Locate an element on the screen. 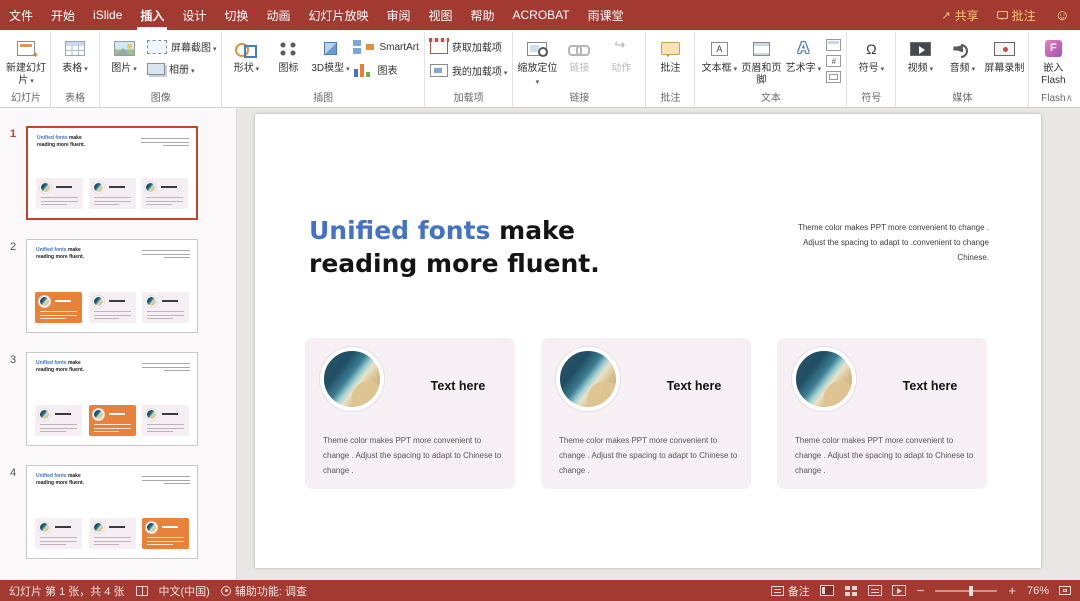 This screenshot has height=601, width=1080. table-button: 表格 is located at coordinates (75, 62).